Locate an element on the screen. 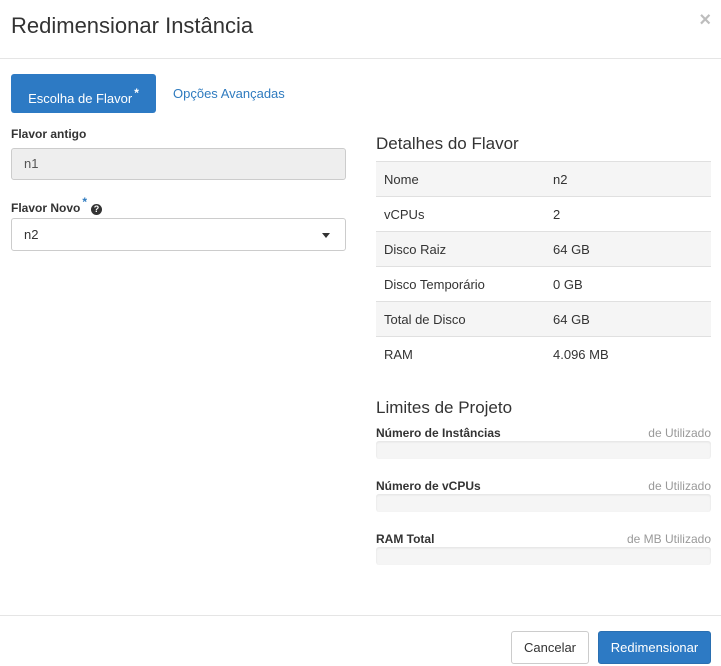 This screenshot has width=721, height=666. flavor-details-title: Detalhes do Flavor is located at coordinates (447, 143).